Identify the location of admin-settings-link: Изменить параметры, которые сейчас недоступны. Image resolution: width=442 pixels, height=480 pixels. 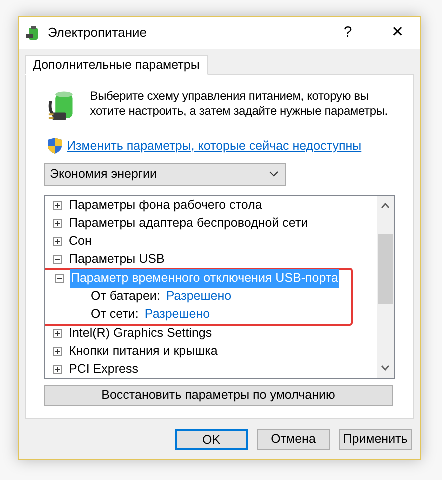
(214, 146).